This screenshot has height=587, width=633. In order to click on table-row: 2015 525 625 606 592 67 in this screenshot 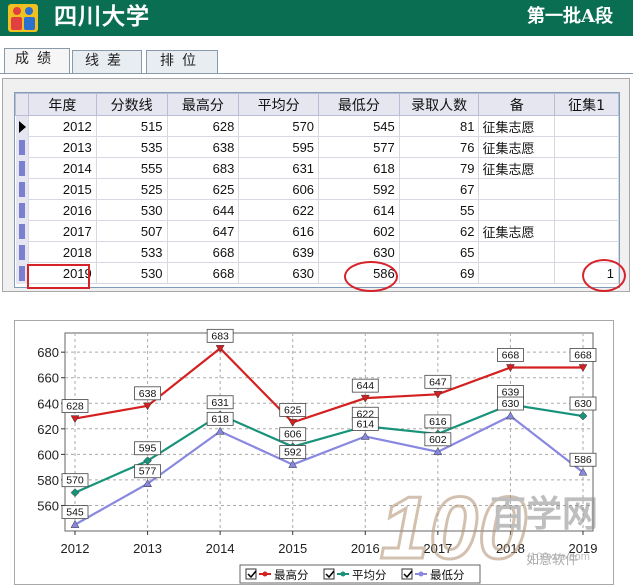, I will do `click(317, 189)`.